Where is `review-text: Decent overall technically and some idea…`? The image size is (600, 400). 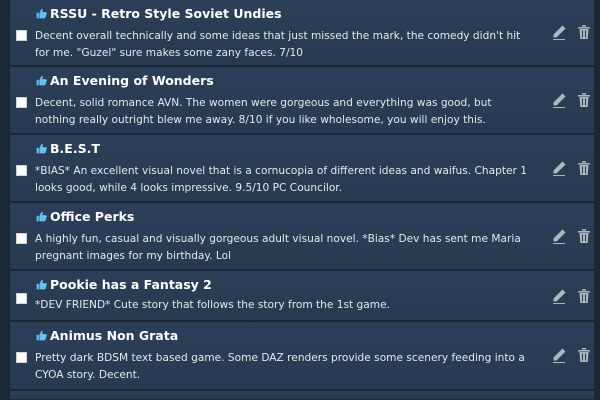
review-text: Decent overall technically and some idea… is located at coordinates (278, 44).